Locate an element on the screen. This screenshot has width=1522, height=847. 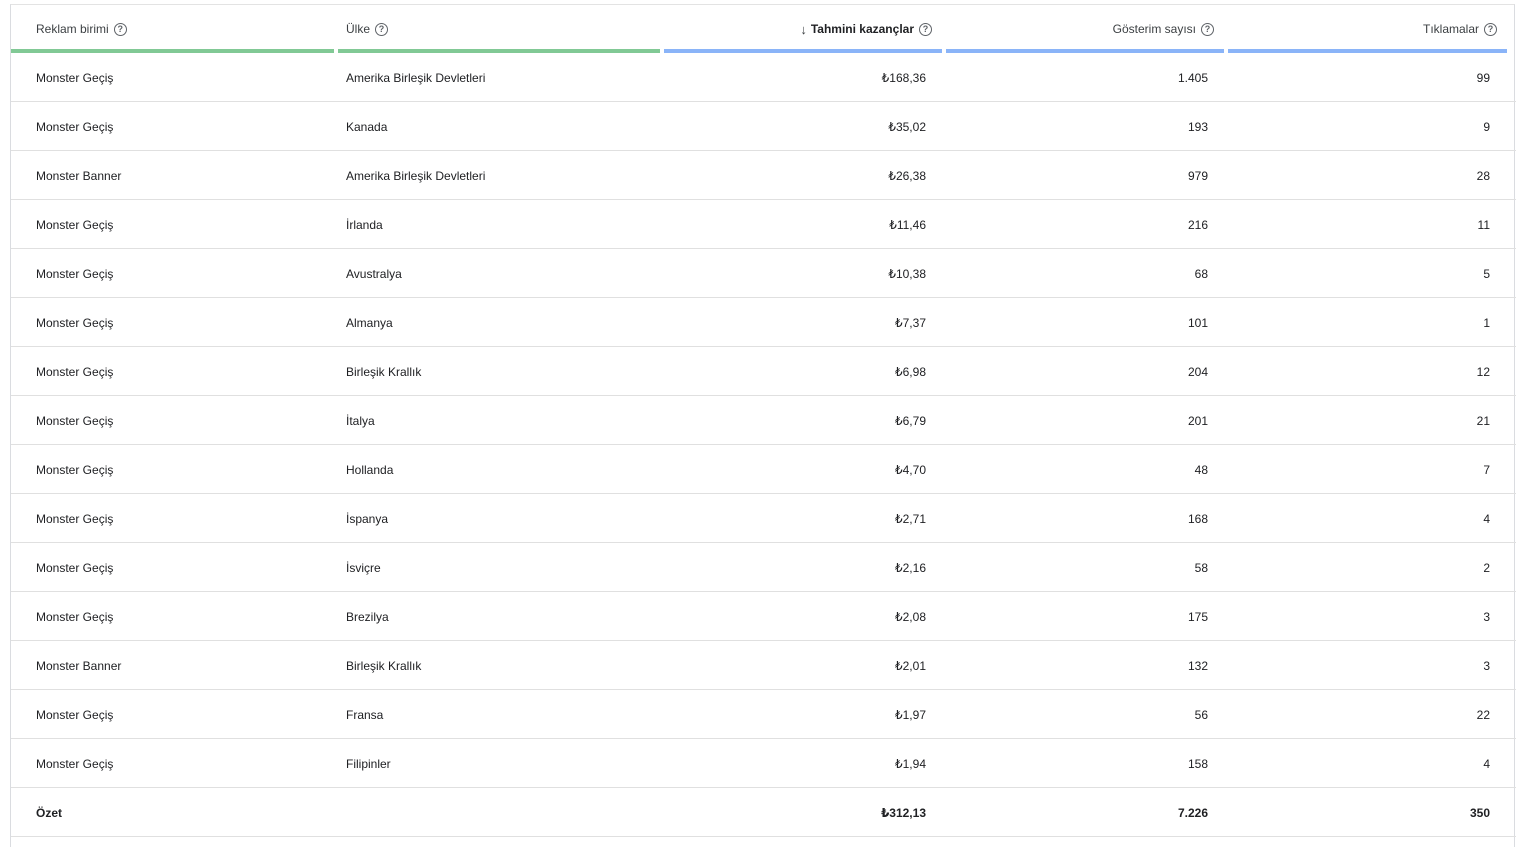
column-header-estimated-earnings: ↓ Tahmini kazançlar? is located at coordinates (803, 29).